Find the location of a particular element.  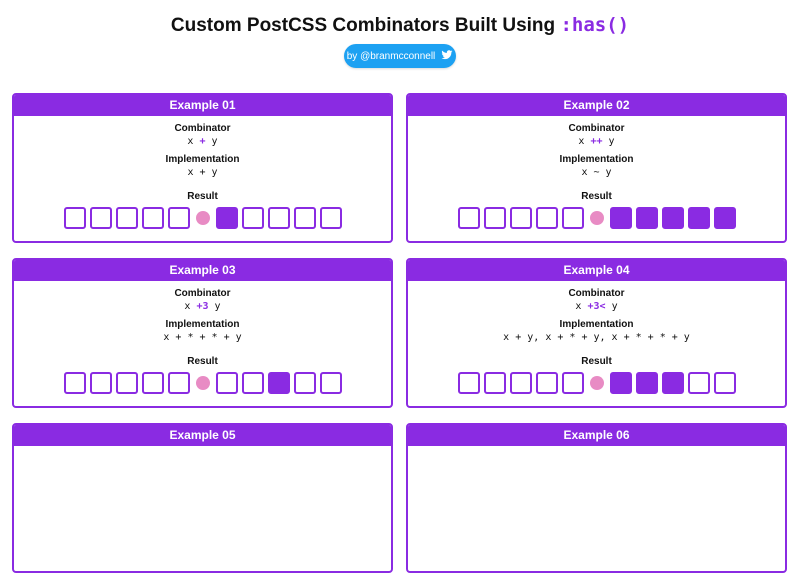

page-title-text: Custom PostCSS Combinators Built Using is located at coordinates (363, 25).